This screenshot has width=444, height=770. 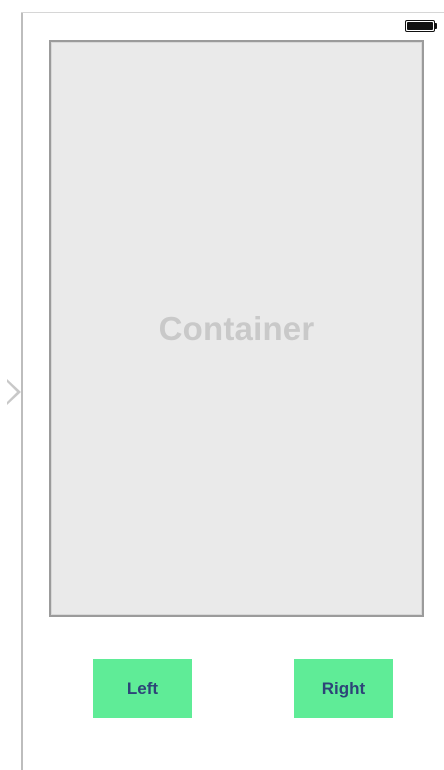 I want to click on battery-tip, so click(x=436, y=26).